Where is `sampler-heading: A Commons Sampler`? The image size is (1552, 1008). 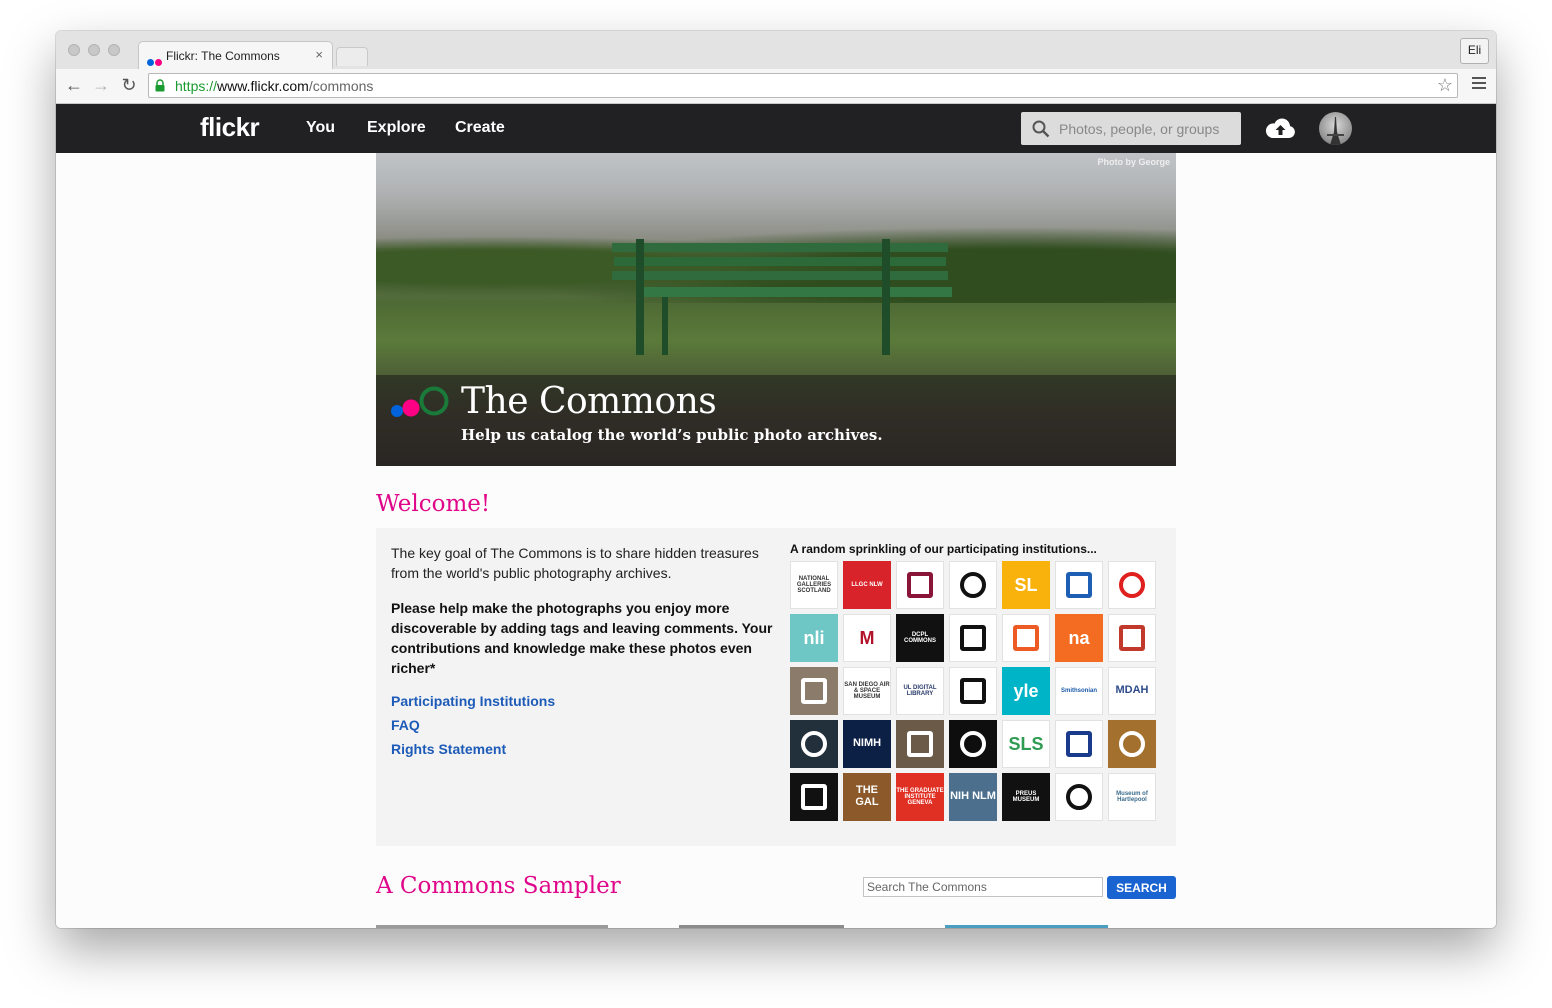 sampler-heading: A Commons Sampler is located at coordinates (498, 886).